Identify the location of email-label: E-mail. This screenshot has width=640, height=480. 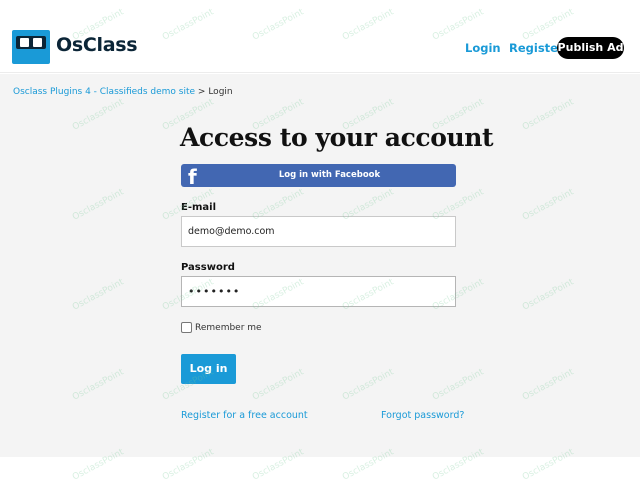
(199, 207).